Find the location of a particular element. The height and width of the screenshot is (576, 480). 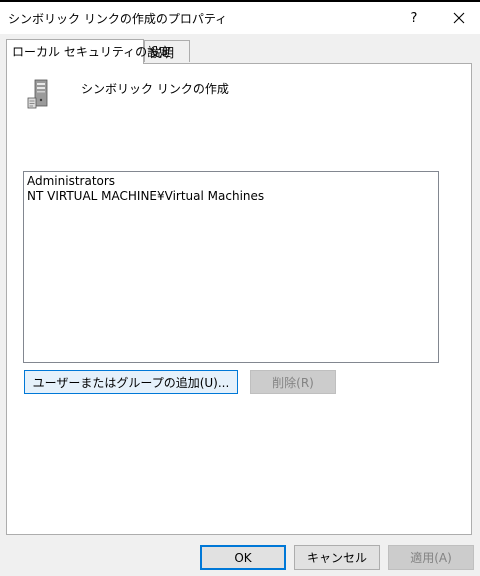

tab-local-security-setting: ローカル セキュリティの設定 is located at coordinates (88, 51).